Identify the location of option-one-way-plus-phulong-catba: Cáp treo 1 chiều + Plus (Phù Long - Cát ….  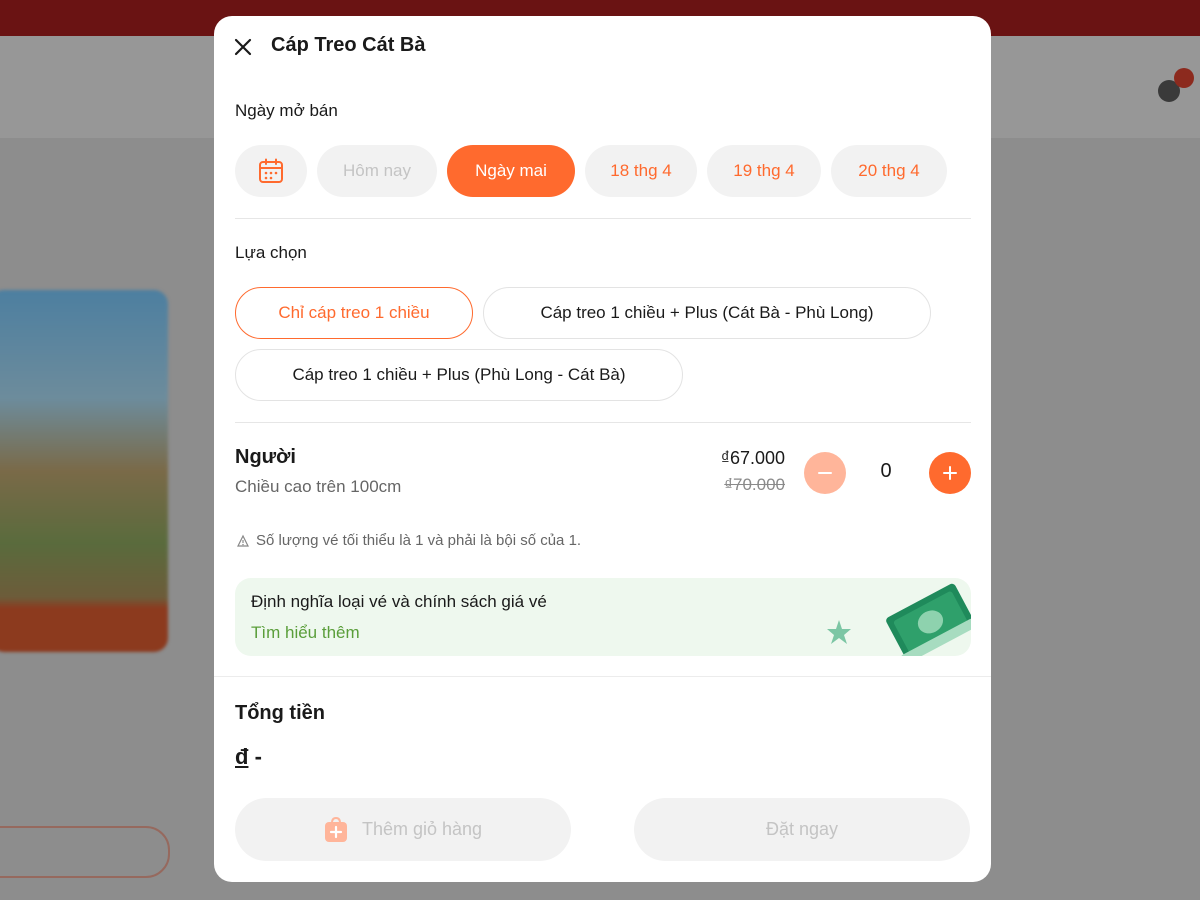
(459, 375).